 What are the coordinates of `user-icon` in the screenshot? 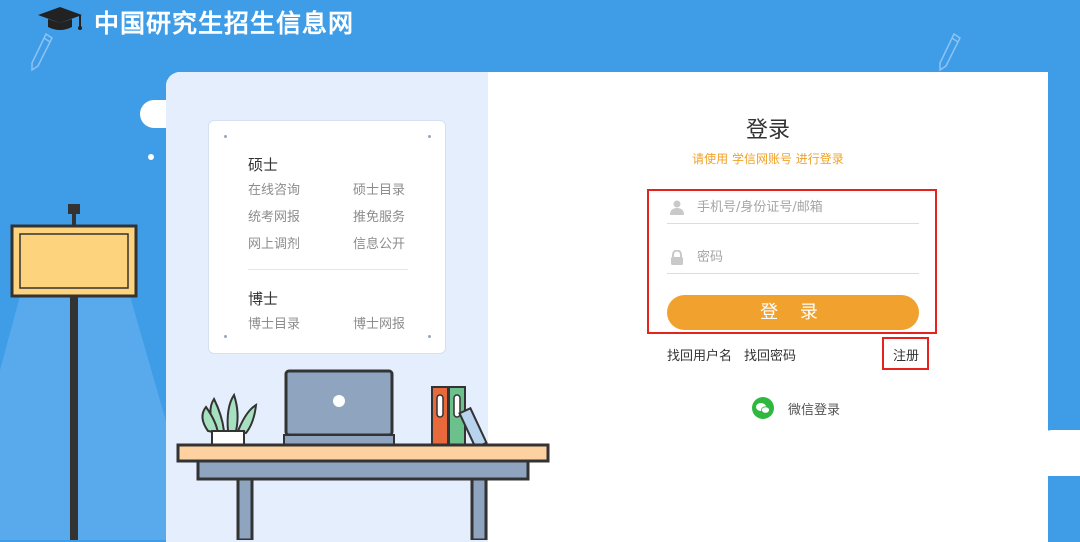 It's located at (677, 207).